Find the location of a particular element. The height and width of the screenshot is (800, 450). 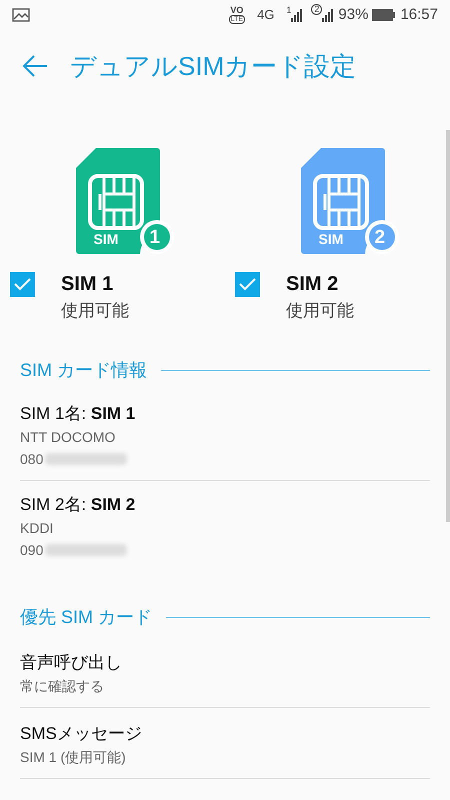

sim-name: SIM 2 is located at coordinates (313, 284).